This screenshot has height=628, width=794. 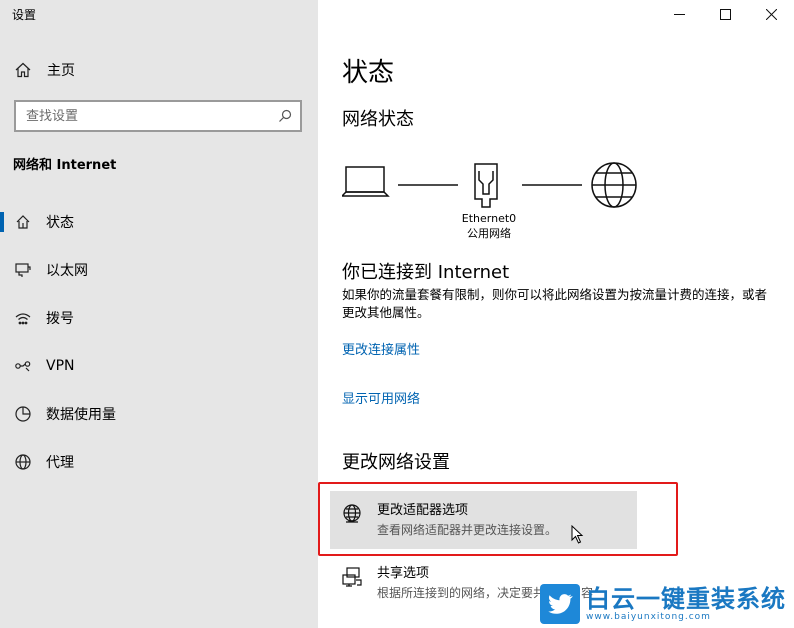 I want to click on internet-globe-icon, so click(x=614, y=185).